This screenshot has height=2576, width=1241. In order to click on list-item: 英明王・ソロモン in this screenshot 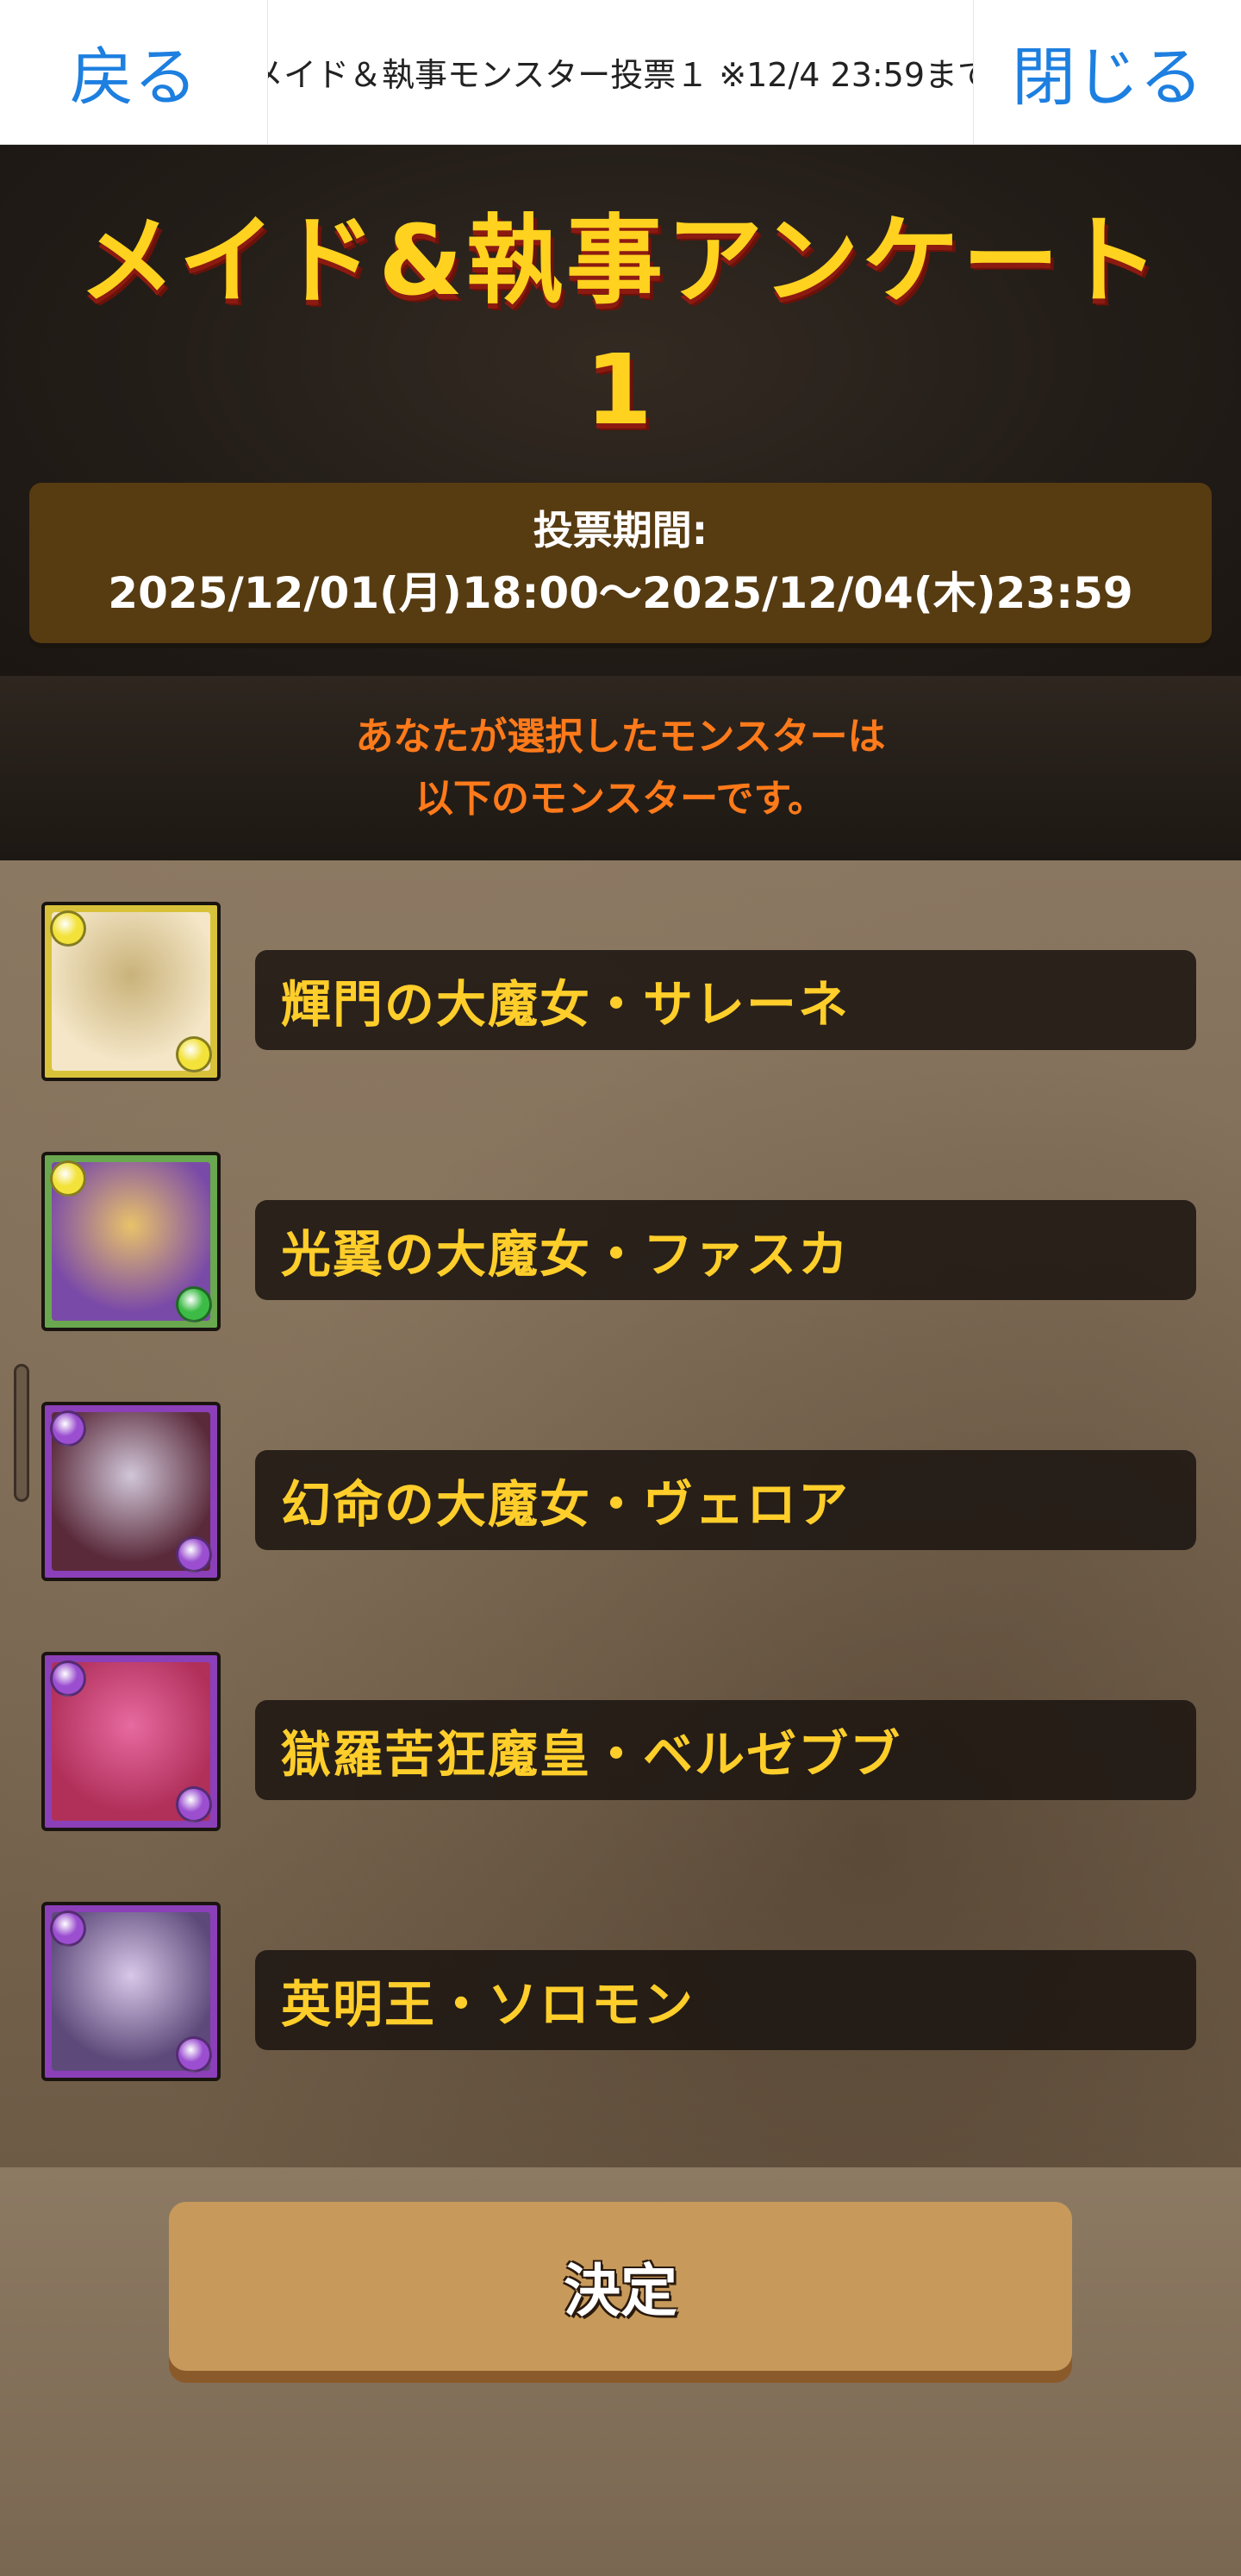, I will do `click(620, 1993)`.